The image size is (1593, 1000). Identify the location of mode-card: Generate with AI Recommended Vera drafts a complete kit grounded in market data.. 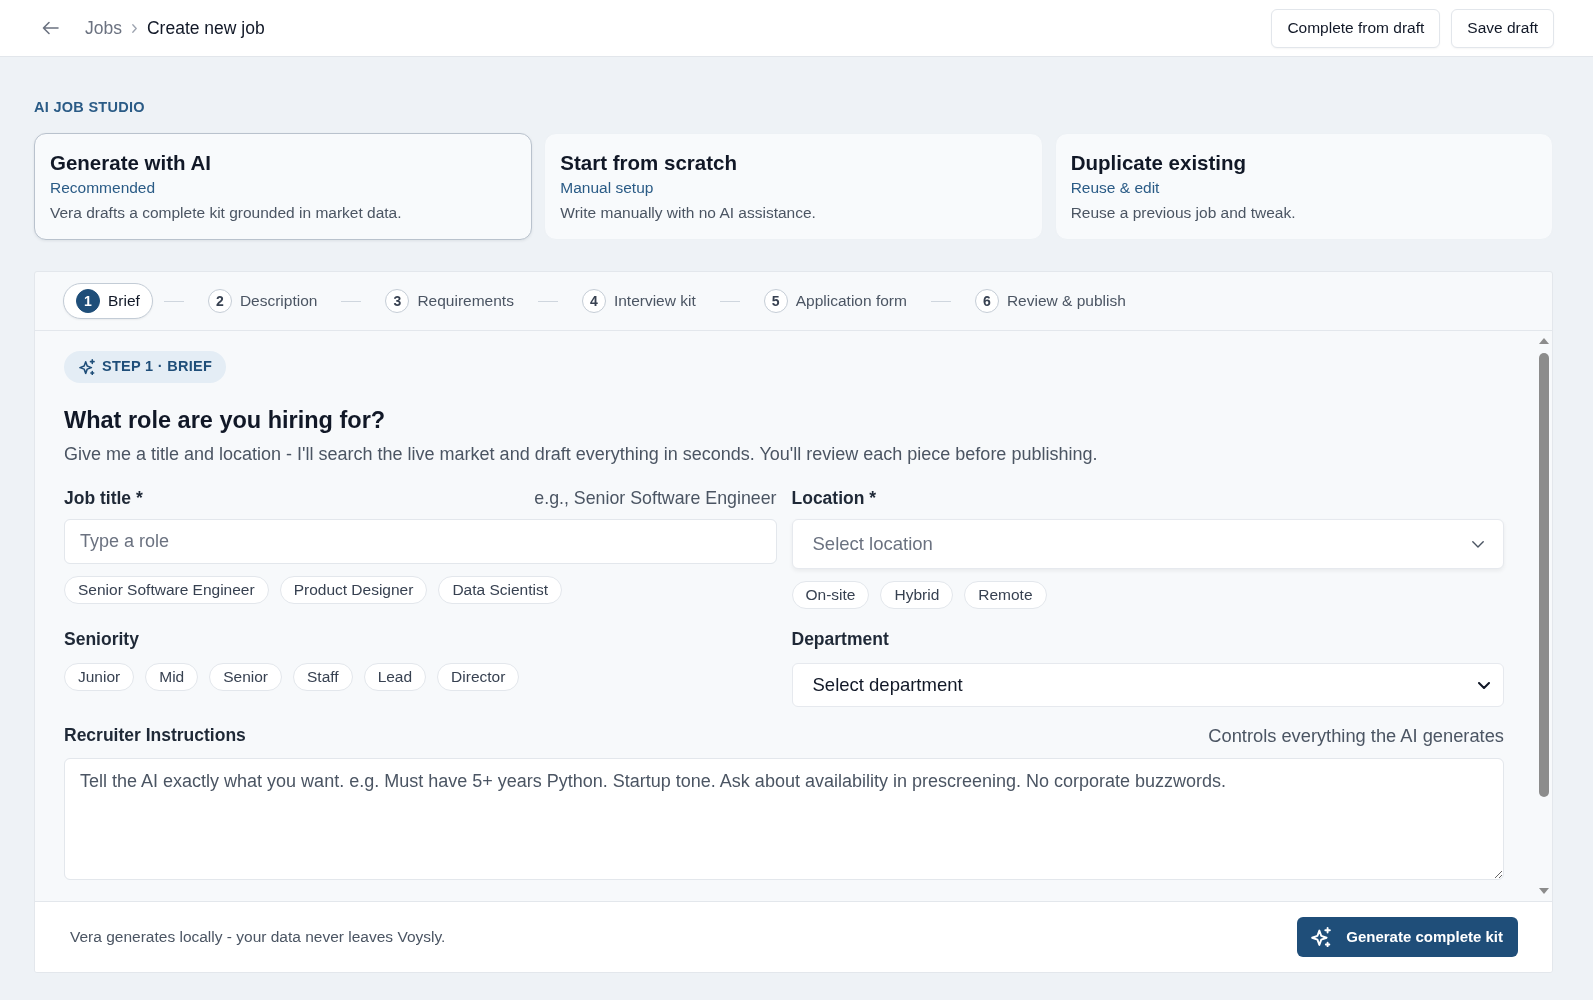
(283, 186).